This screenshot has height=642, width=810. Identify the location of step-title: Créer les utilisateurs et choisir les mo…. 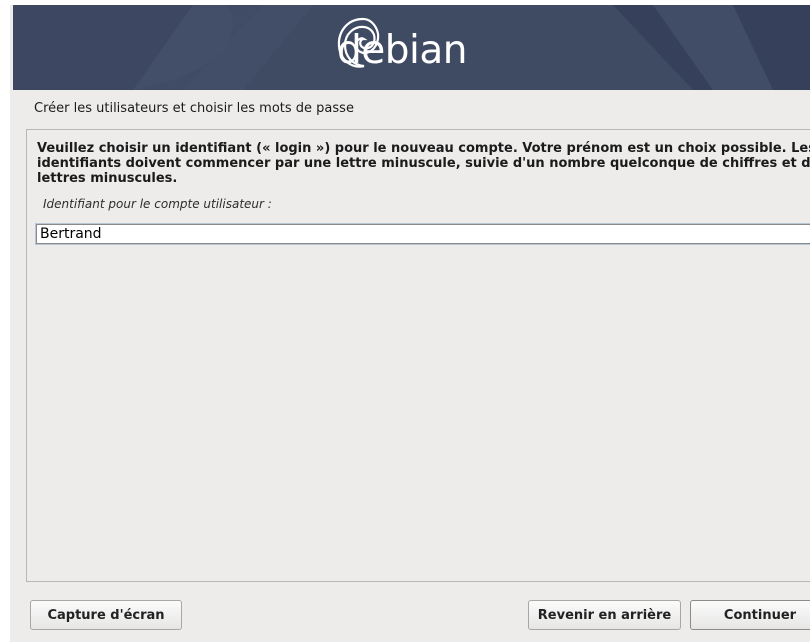
(194, 108).